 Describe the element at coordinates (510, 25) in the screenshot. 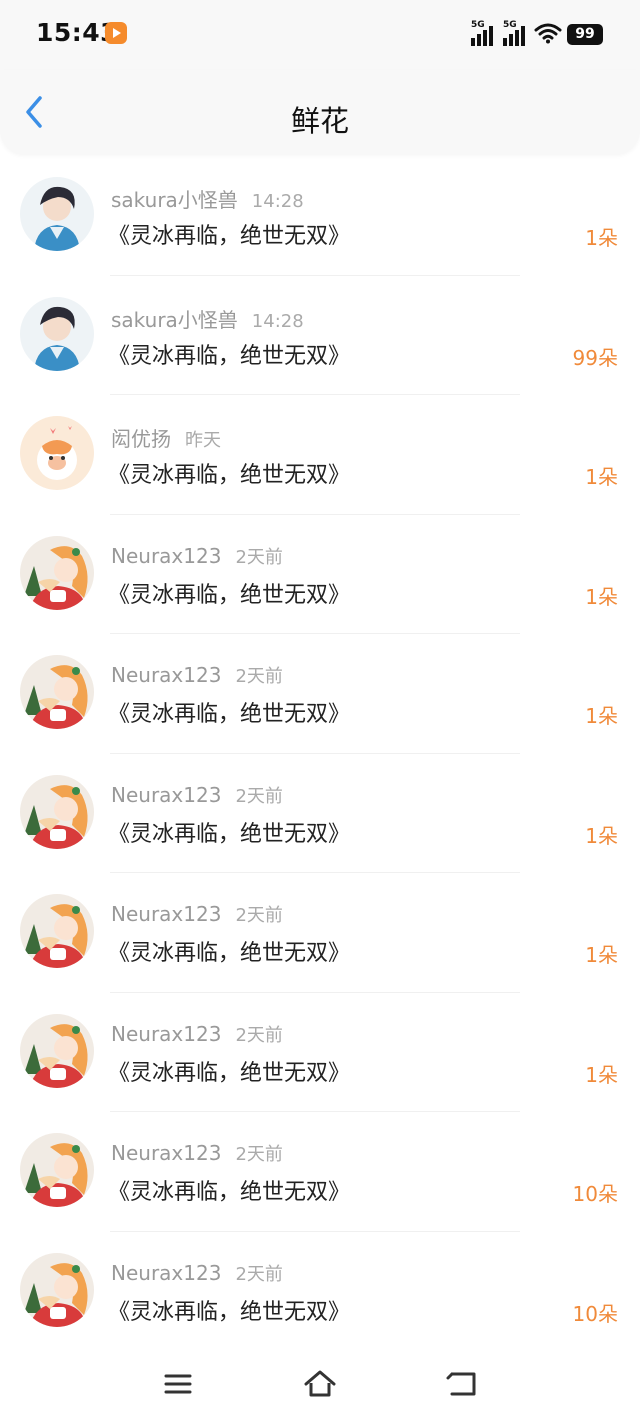

I see `signal-label-2: 5G` at that location.